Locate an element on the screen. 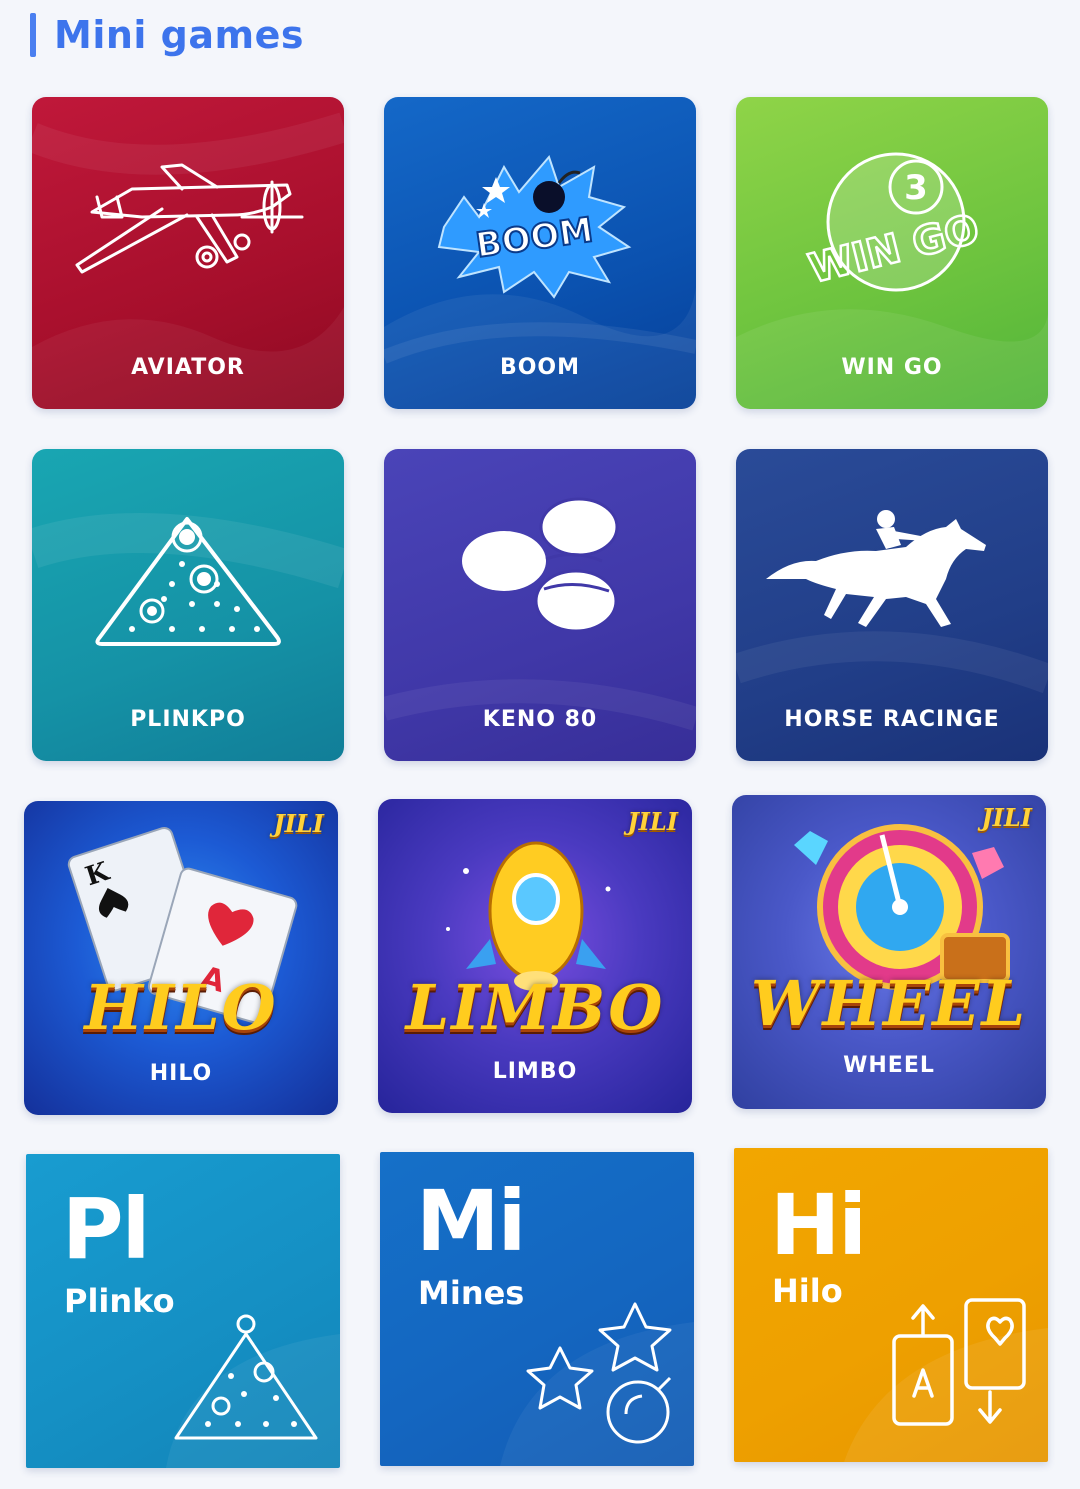  game-label: HORSE RACINGE is located at coordinates (892, 719).